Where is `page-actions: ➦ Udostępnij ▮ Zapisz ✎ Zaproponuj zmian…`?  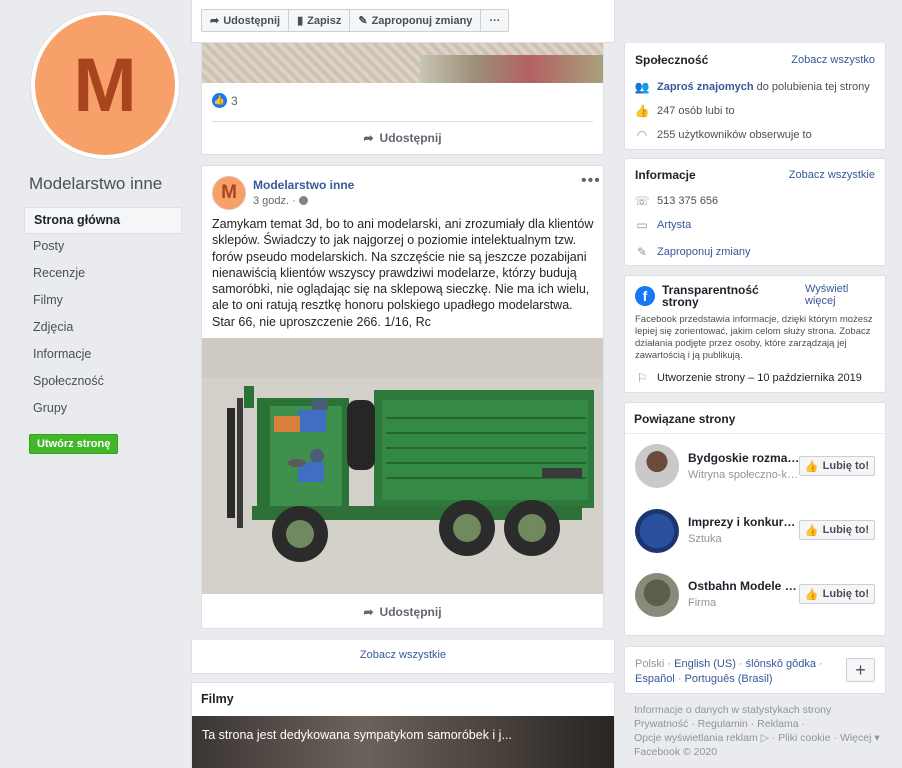
page-actions: ➦ Udostępnij ▮ Zapisz ✎ Zaproponuj zmian… is located at coordinates (355, 20).